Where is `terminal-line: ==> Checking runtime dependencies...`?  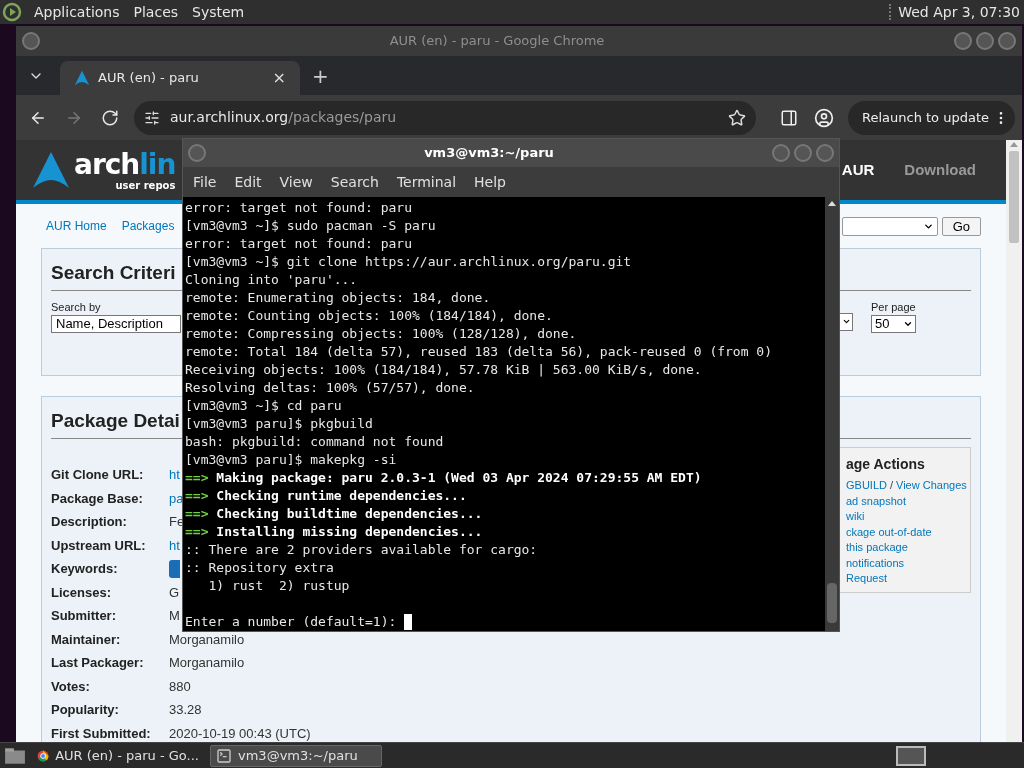 terminal-line: ==> Checking runtime dependencies... is located at coordinates (326, 496).